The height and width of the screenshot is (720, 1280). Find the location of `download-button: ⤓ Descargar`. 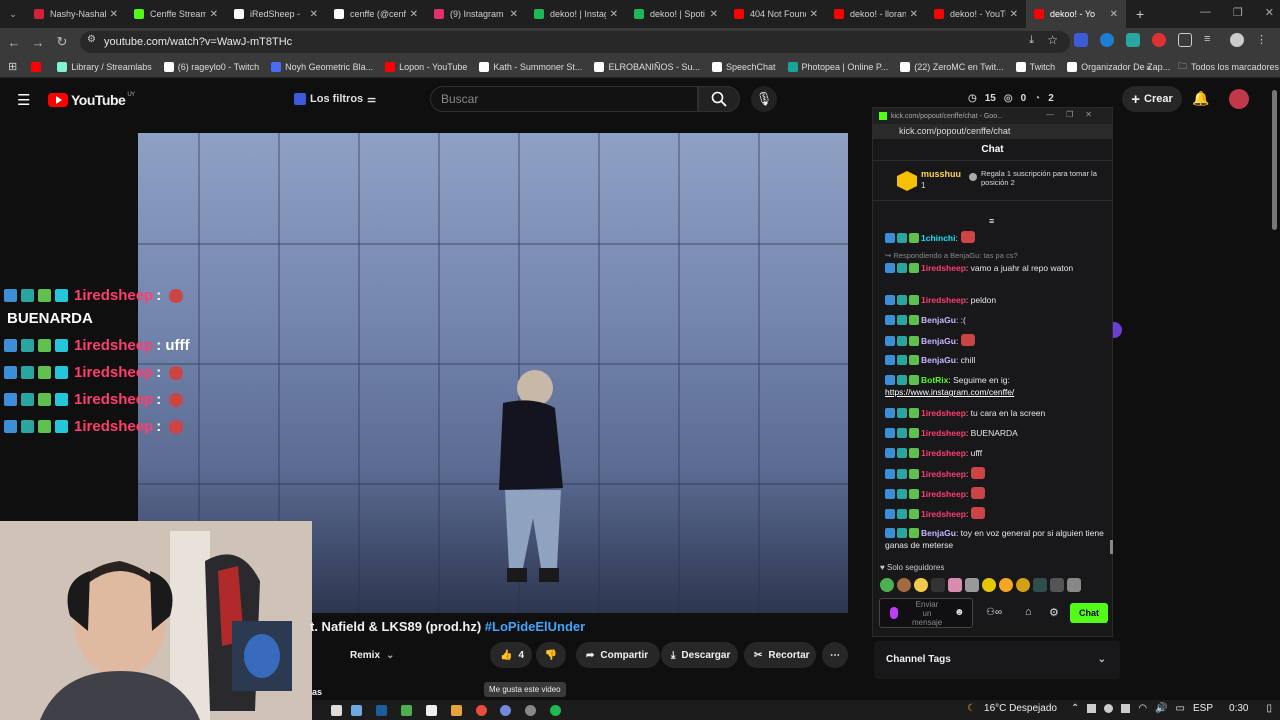

download-button: ⤓ Descargar is located at coordinates (699, 655).